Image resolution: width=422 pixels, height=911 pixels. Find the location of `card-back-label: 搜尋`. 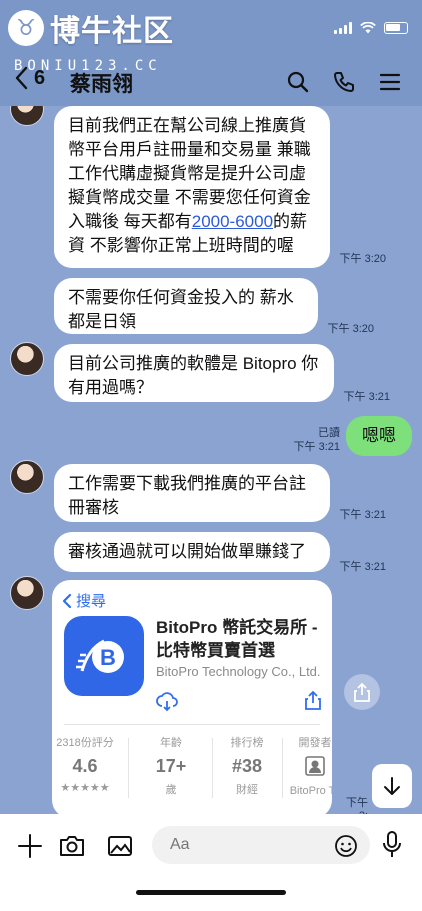

card-back-label: 搜尋 is located at coordinates (91, 601).